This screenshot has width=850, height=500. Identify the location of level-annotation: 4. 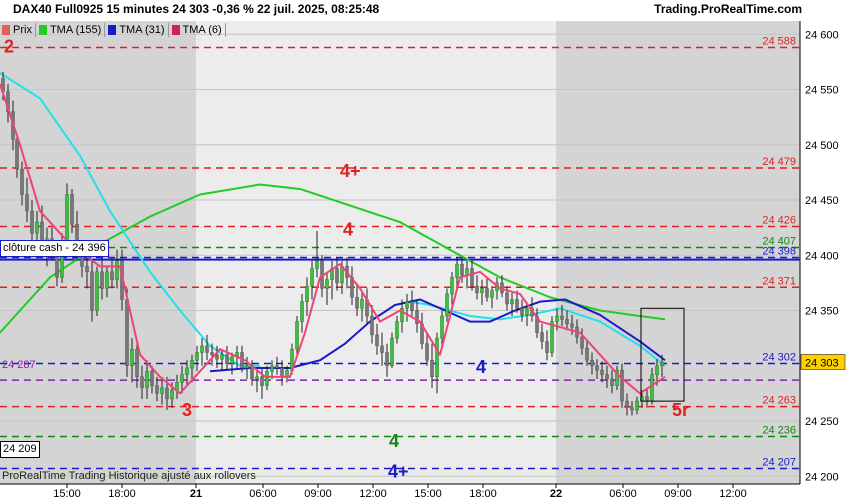
(348, 230).